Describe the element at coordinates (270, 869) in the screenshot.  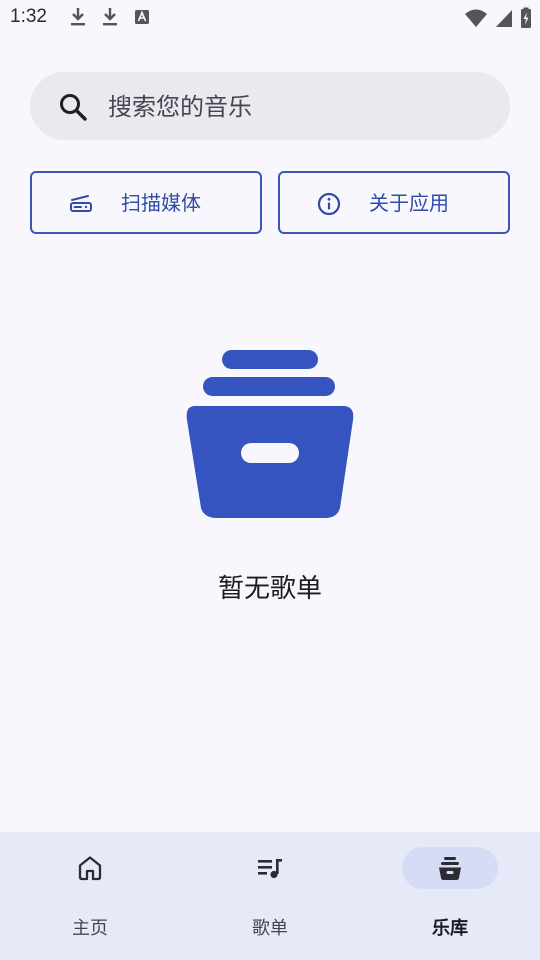
I see `playlist-icon` at that location.